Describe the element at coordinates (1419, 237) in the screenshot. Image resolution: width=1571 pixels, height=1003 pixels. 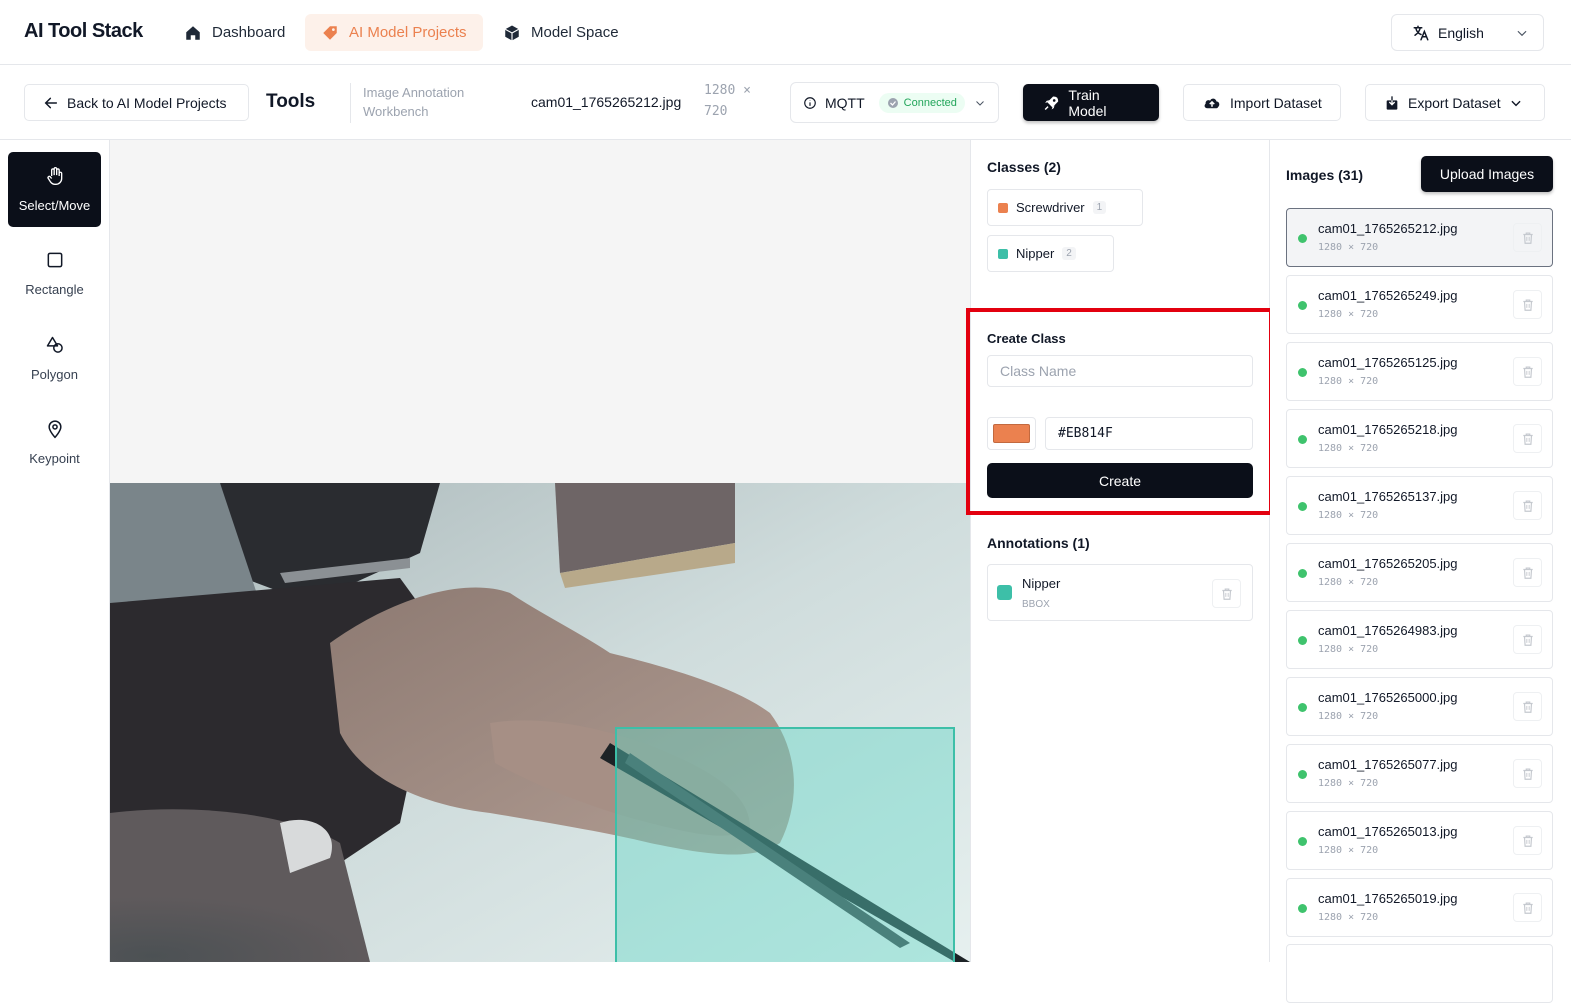
I see `image-list-item: cam01_1765265212.jpg 1280 × 720` at that location.